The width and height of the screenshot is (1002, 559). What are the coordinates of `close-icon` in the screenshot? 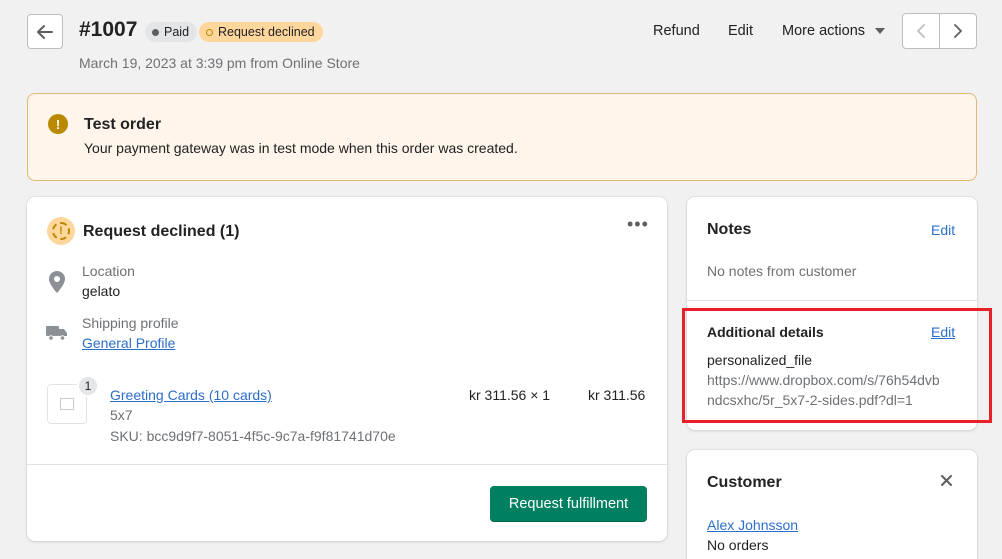 It's located at (946, 480).